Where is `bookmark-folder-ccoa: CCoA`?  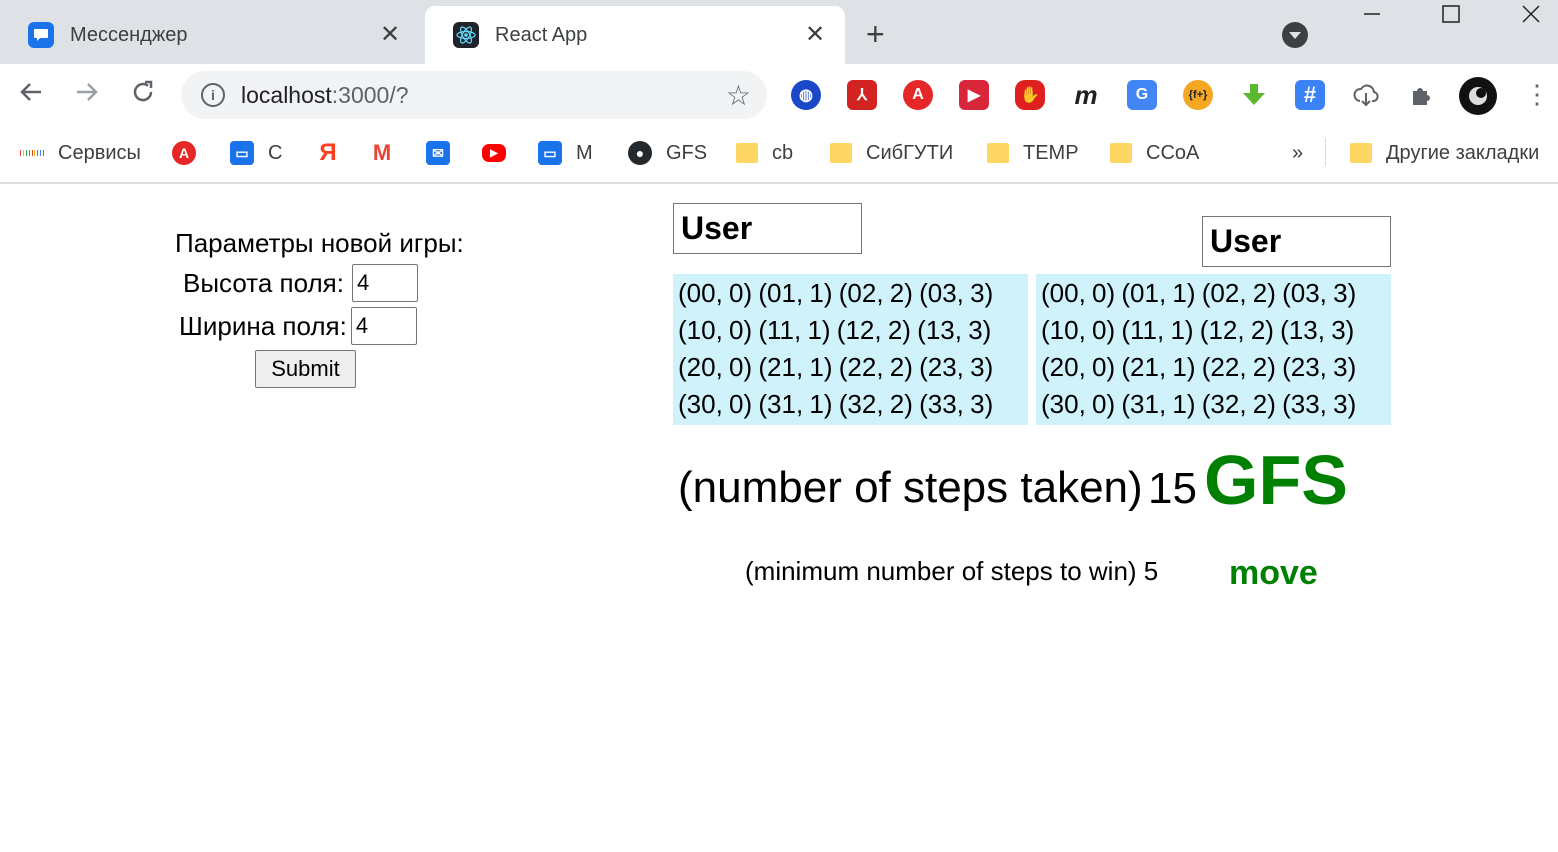 bookmark-folder-ccoa: CCoA is located at coordinates (1154, 153).